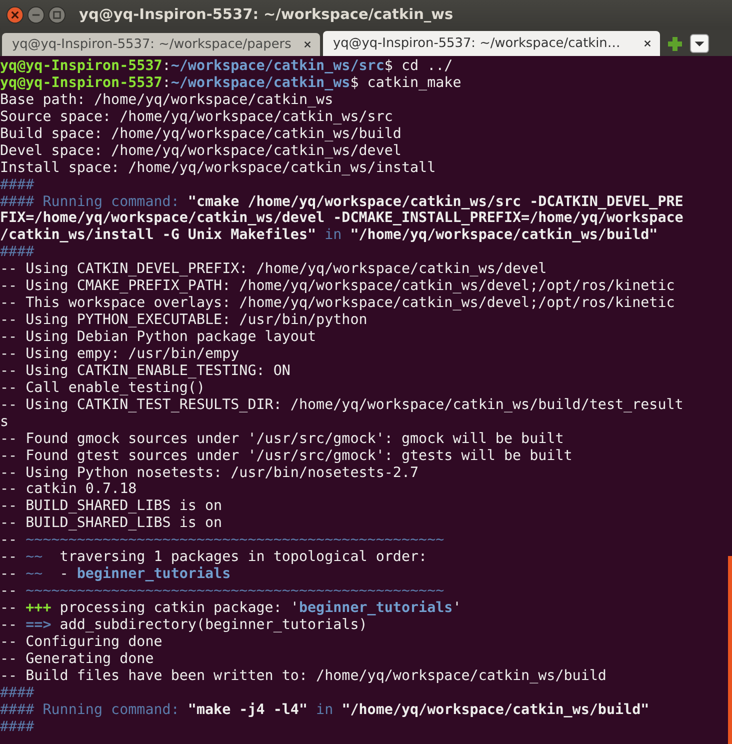  What do you see at coordinates (120, 354) in the screenshot?
I see `terminal-line: -- Using empy: /usr/bin/empy` at bounding box center [120, 354].